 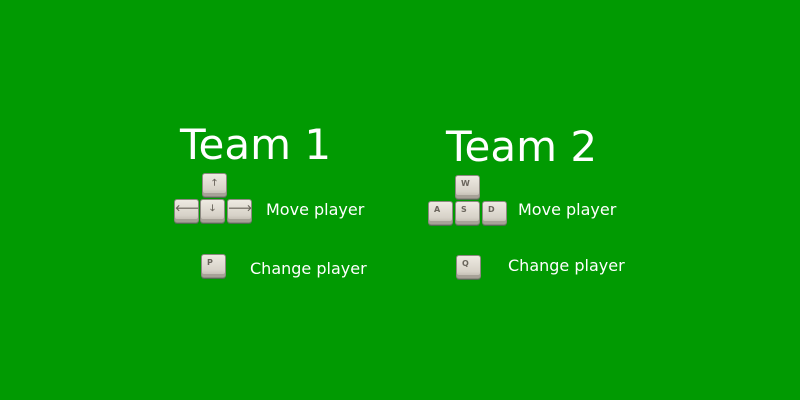 What do you see at coordinates (566, 265) in the screenshot?
I see `team-2-change-label: Change player` at bounding box center [566, 265].